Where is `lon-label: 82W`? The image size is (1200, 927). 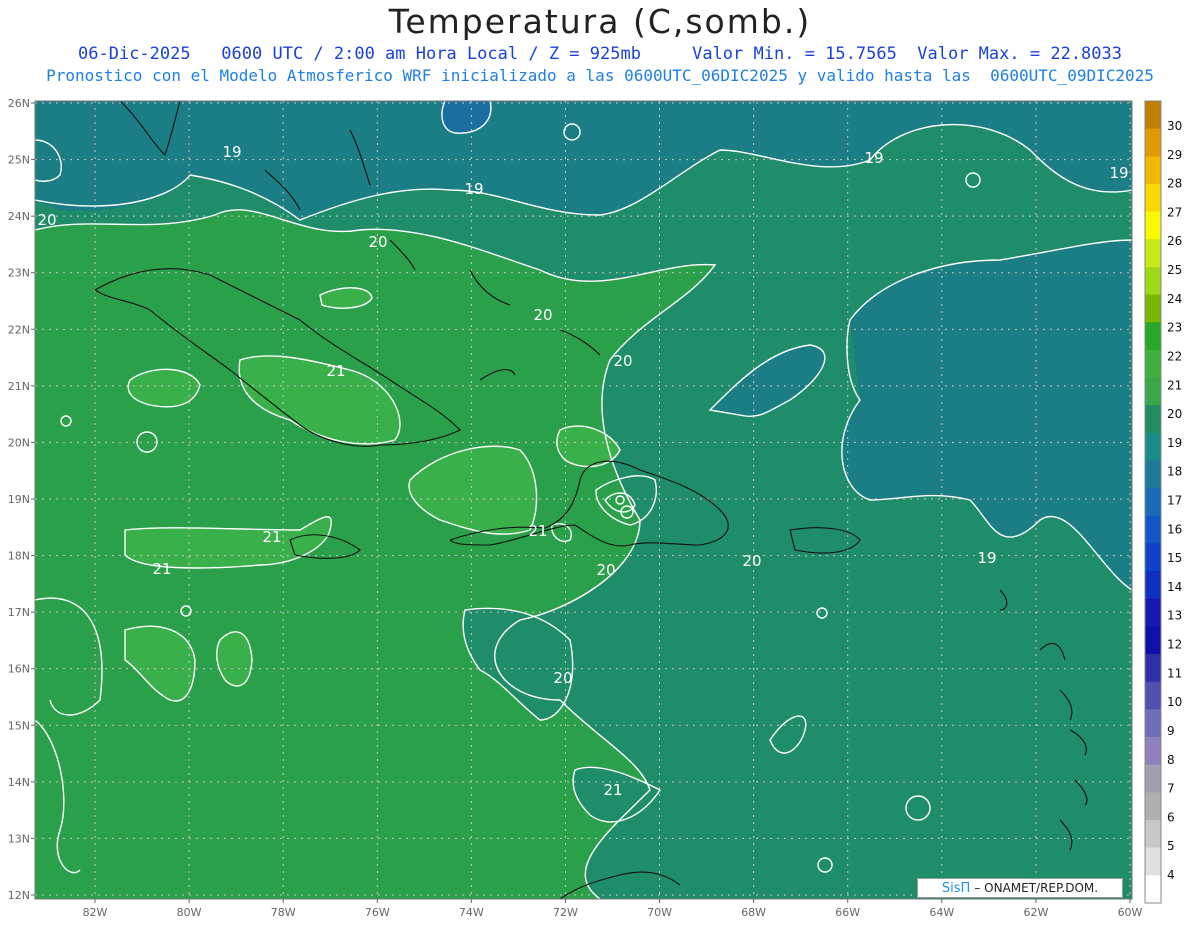 lon-label: 82W is located at coordinates (95, 912).